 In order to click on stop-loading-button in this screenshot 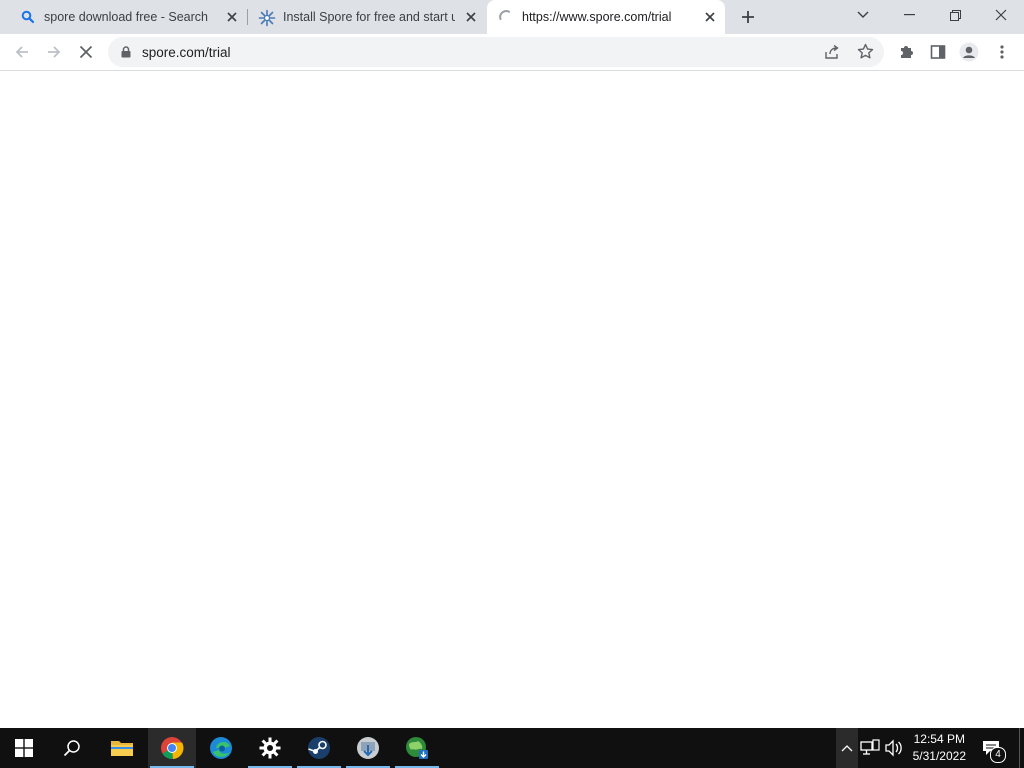, I will do `click(86, 52)`.